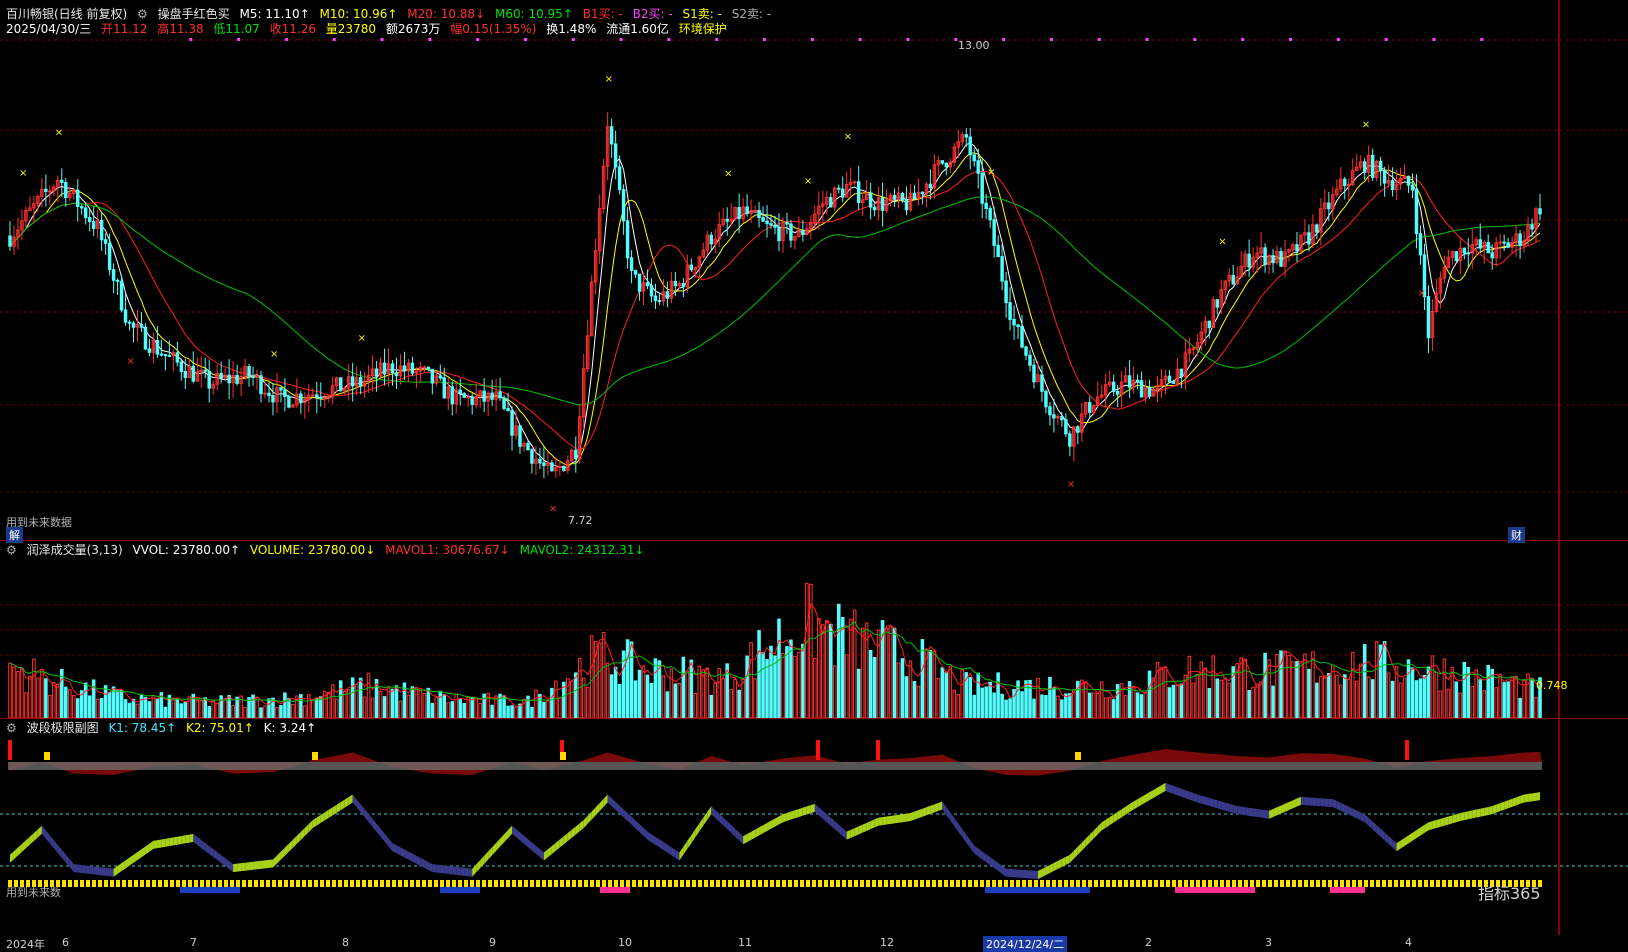 The width and height of the screenshot is (1628, 952). I want to click on volume-panel-divider, so click(814, 718).